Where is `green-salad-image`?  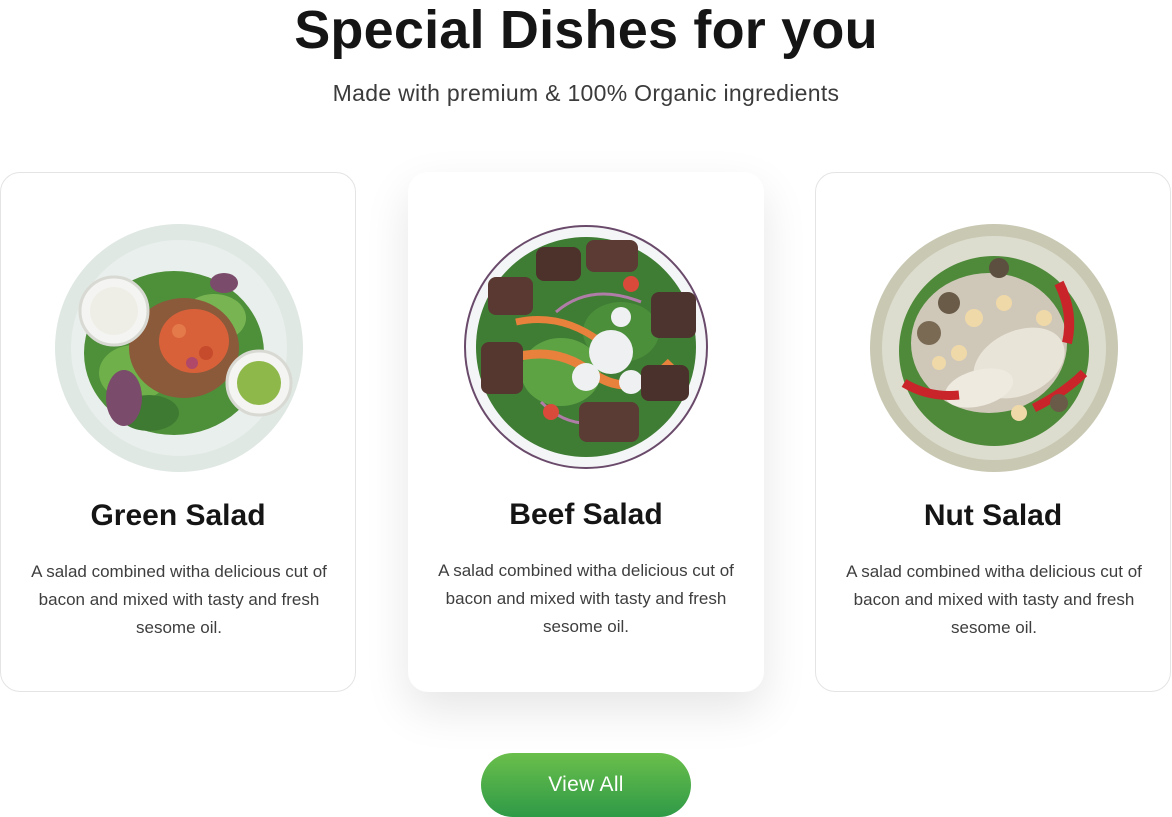
green-salad-image is located at coordinates (179, 348).